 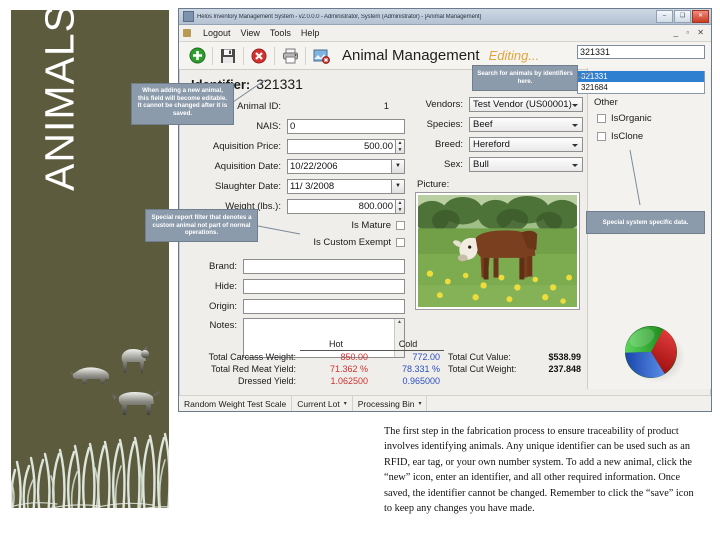 What do you see at coordinates (235, 403) in the screenshot?
I see `scale-label: Random Weight Test Scale` at bounding box center [235, 403].